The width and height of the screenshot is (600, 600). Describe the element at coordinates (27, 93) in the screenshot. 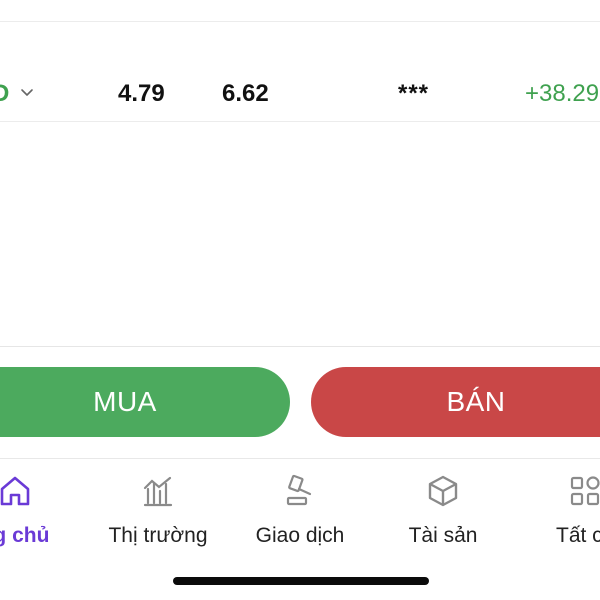

I see `chevron-down-icon` at that location.